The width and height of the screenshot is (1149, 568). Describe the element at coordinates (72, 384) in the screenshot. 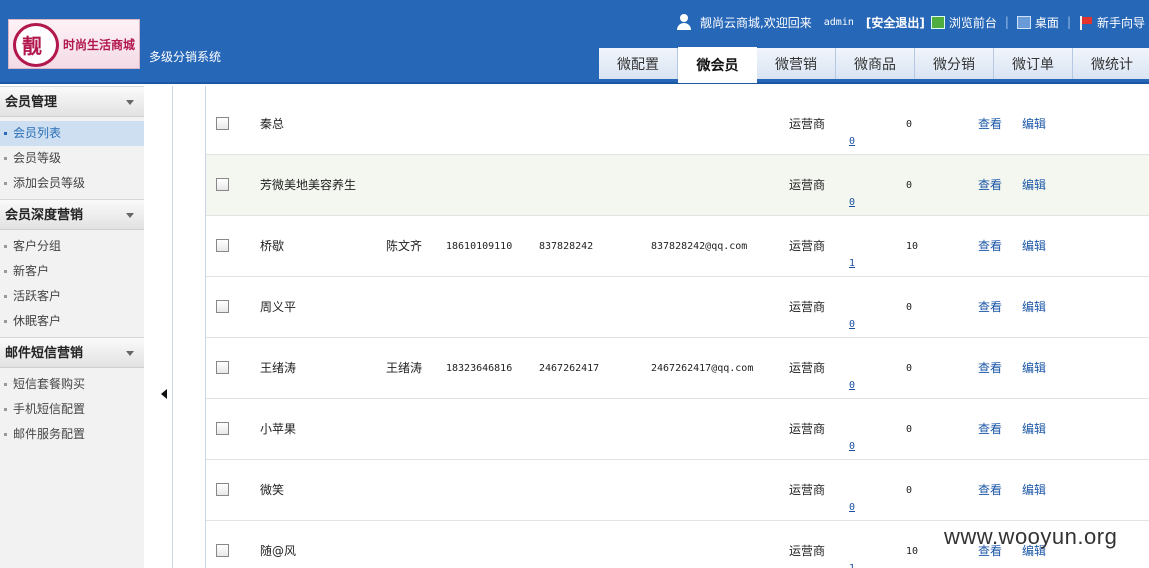

I see `sidebar-item-sms-packages: 短信套餐购买` at that location.